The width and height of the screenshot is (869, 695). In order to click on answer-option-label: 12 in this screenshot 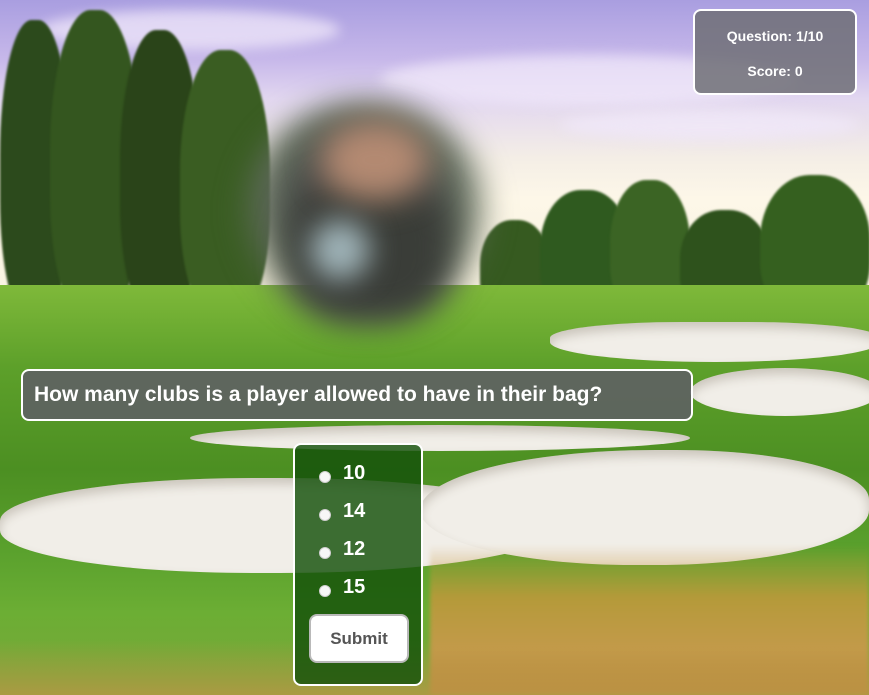, I will do `click(354, 548)`.